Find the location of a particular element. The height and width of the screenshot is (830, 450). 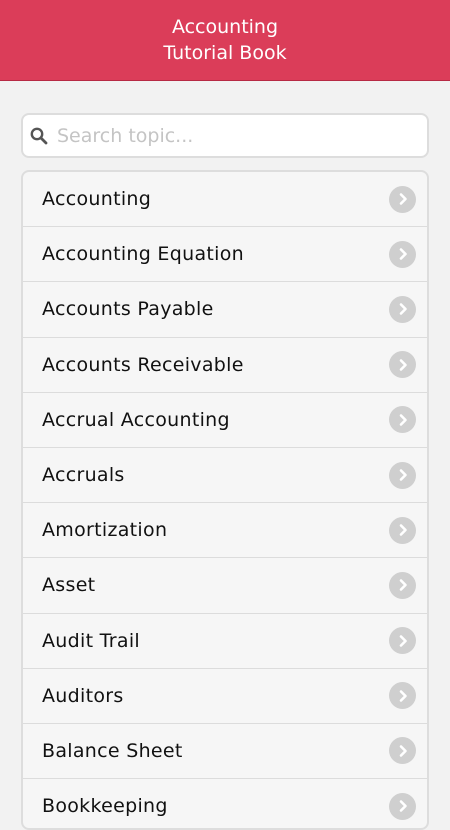

list-item: Accounts Payable is located at coordinates (225, 310).